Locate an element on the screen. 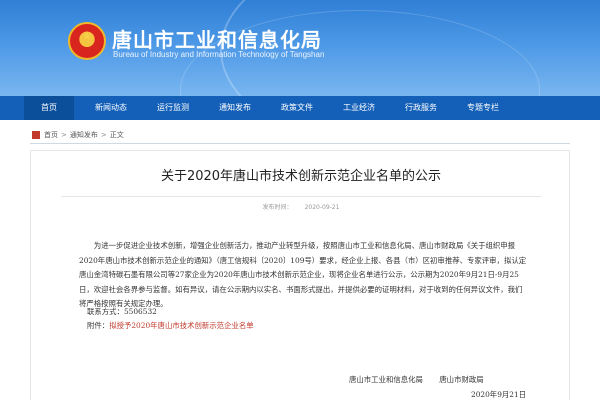 Image resolution: width=600 pixels, height=400 pixels. main-nav: 首页 新闻动态 运行监测 通知发布 政策文件 工业经济 行政服务 专题专栏 is located at coordinates (300, 108).